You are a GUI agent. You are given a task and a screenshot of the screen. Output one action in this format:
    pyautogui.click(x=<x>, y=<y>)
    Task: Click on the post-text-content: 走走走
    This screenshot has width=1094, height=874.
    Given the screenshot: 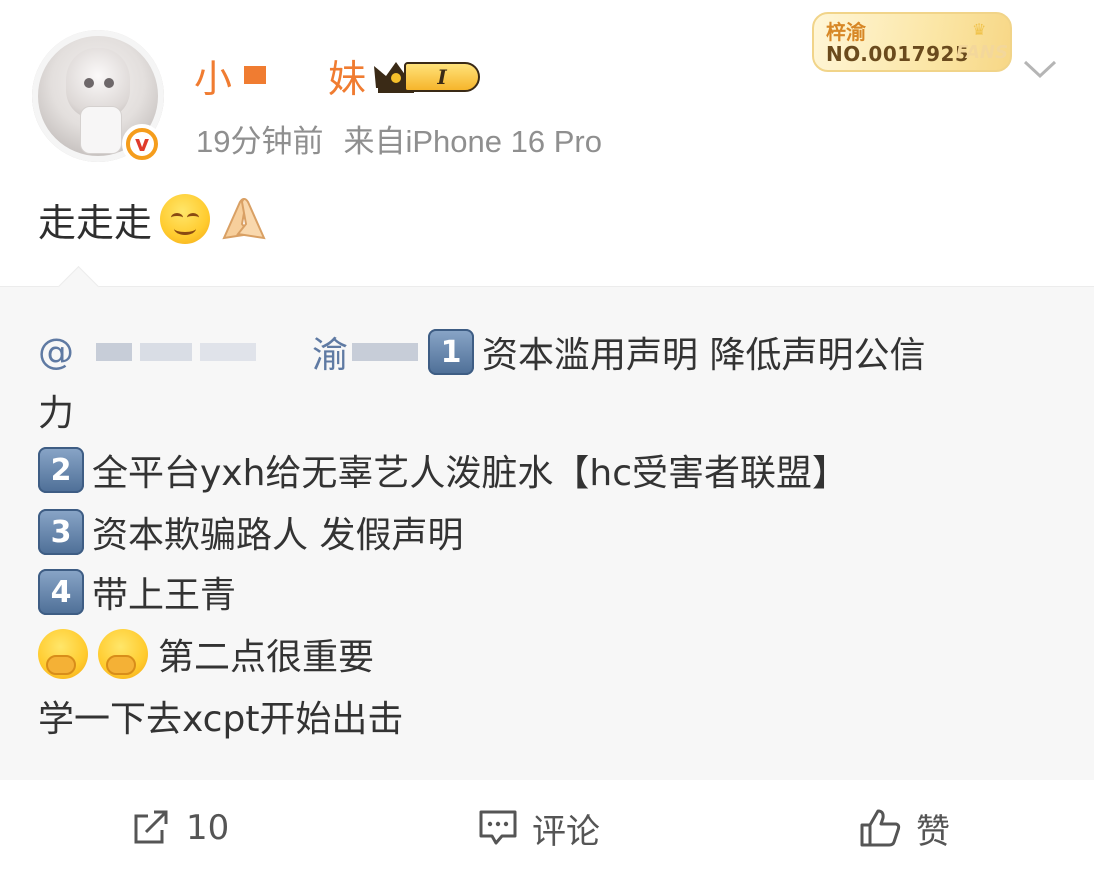 What is the action you would take?
    pyautogui.click(x=95, y=222)
    